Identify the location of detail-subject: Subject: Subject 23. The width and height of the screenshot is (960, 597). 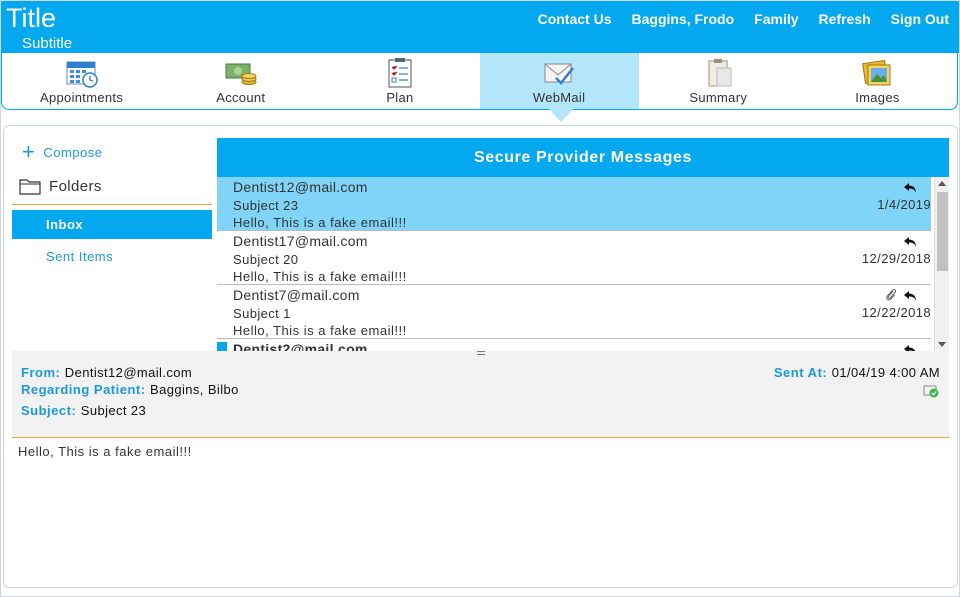
(83, 411).